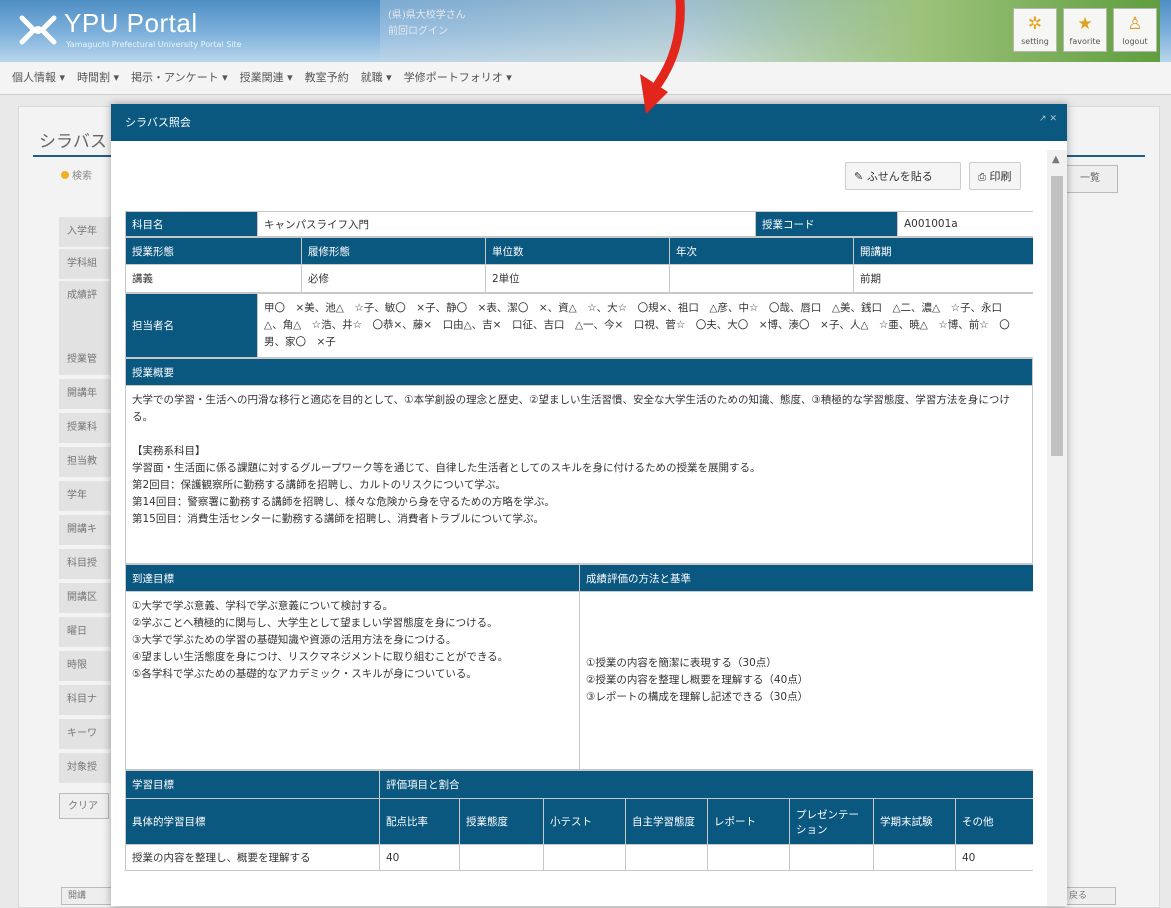 The image size is (1171, 908). I want to click on field-label: 学年, so click(86, 496).